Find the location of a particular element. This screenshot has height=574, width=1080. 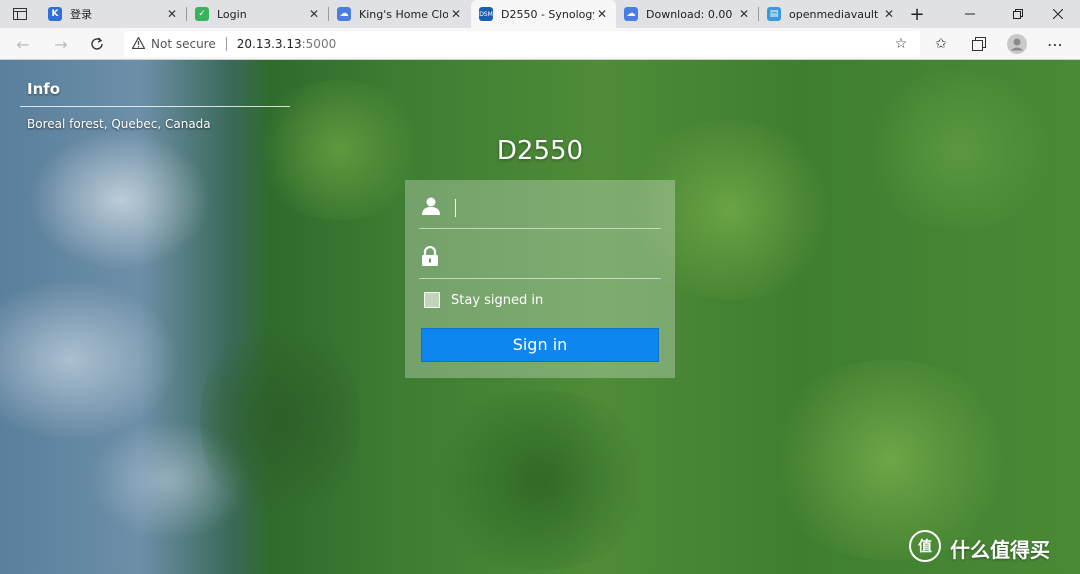

url-host: 20.13.3.13 is located at coordinates (269, 44).